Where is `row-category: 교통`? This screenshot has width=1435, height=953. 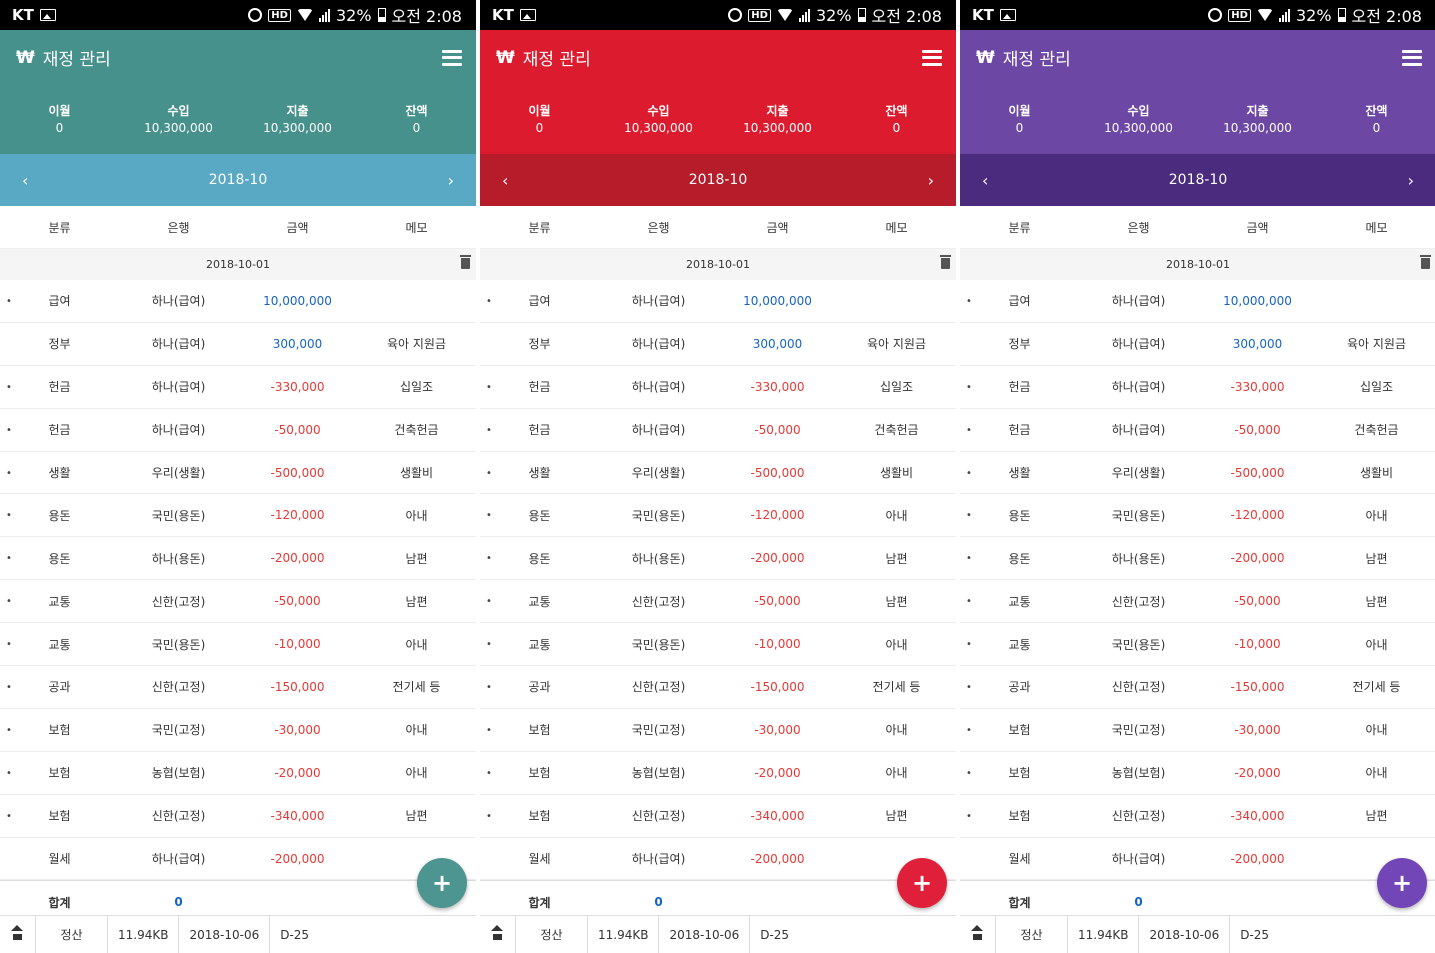 row-category: 교통 is located at coordinates (539, 644).